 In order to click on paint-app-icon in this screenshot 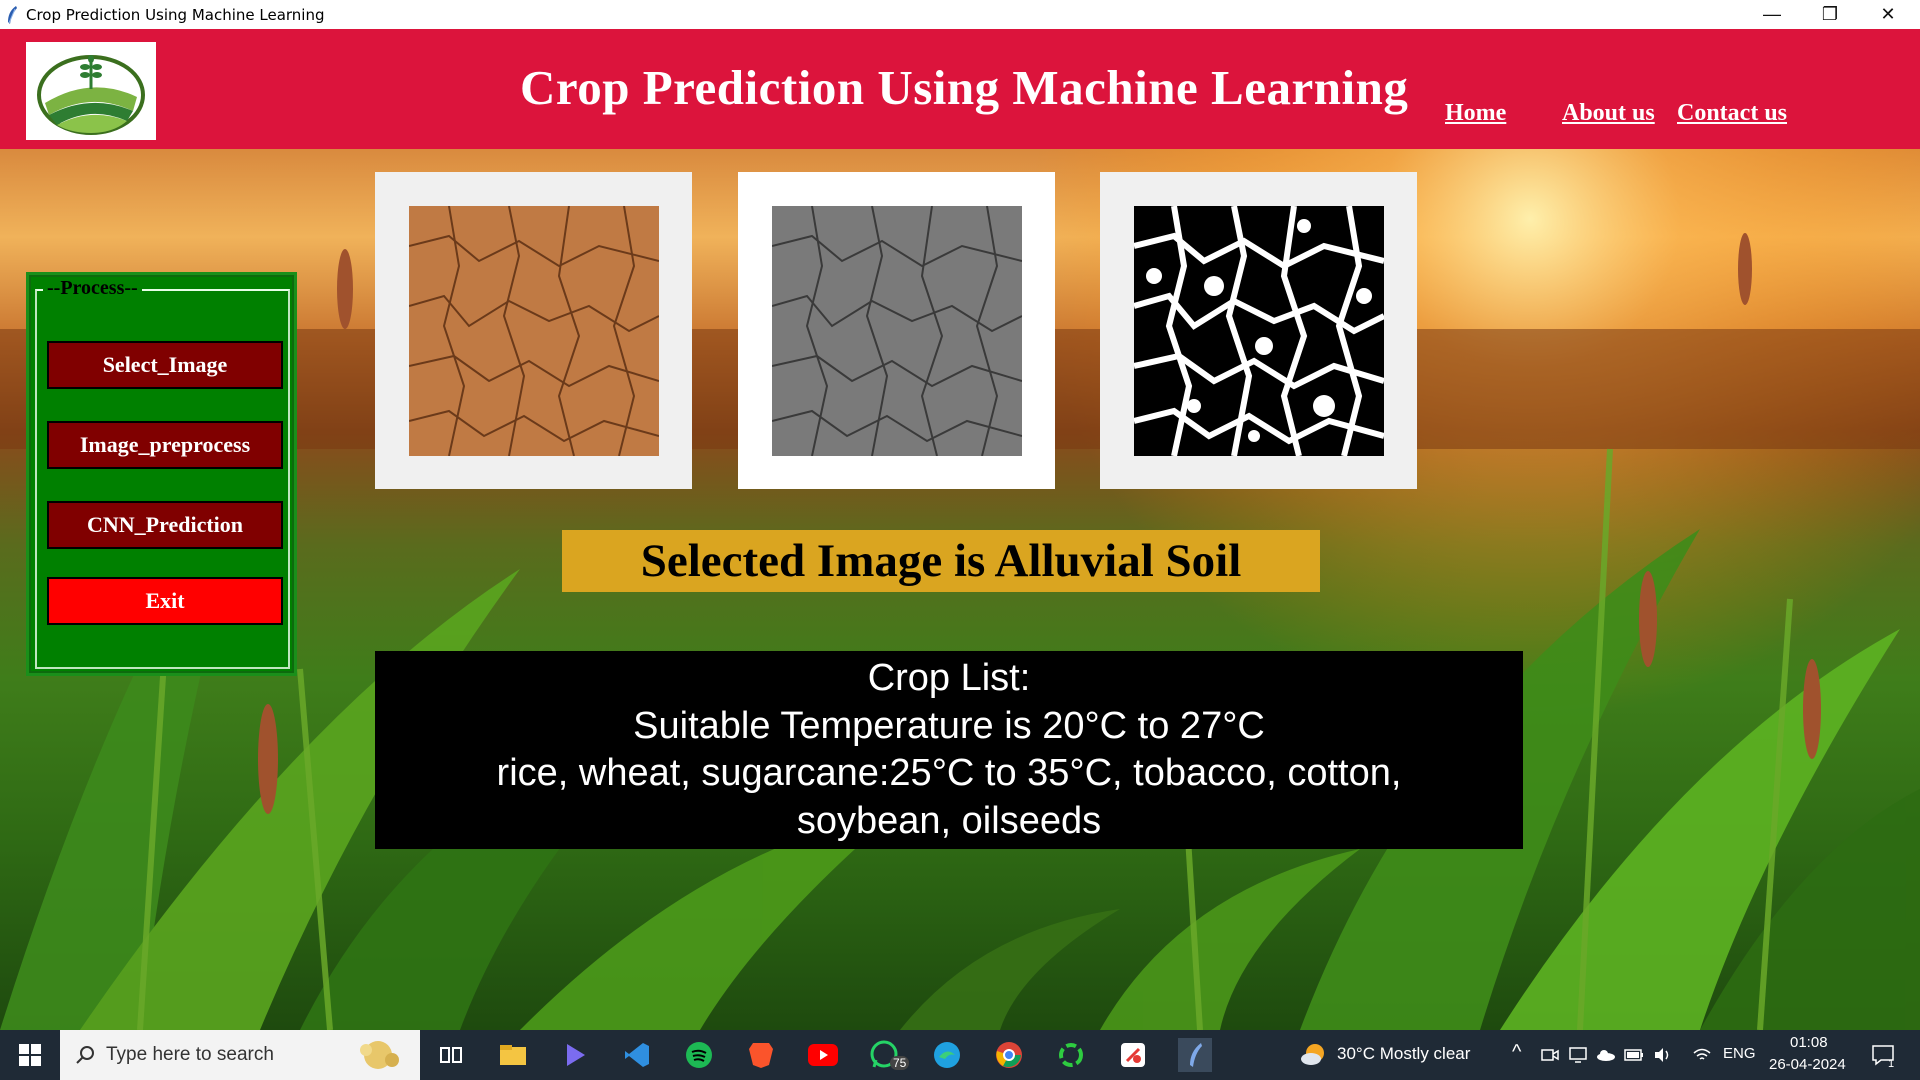, I will do `click(1133, 1055)`.